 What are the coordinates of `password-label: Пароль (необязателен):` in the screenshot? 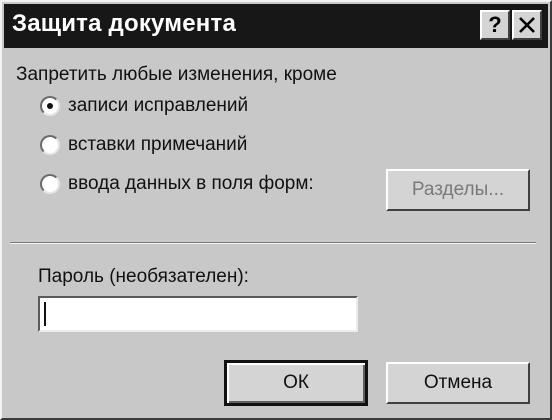 It's located at (143, 276).